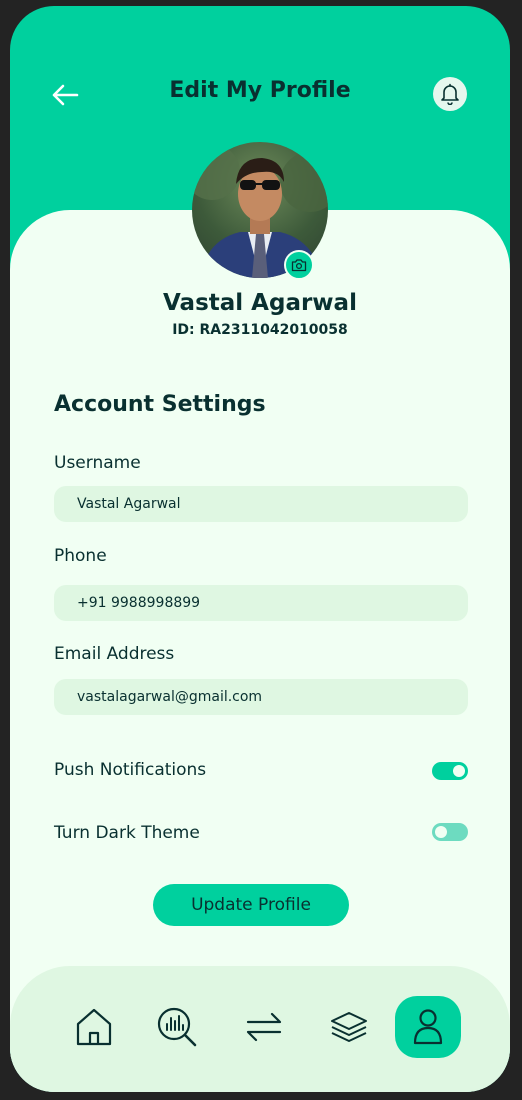 The image size is (522, 1100). I want to click on dark-theme-label: Turn Dark Theme, so click(127, 833).